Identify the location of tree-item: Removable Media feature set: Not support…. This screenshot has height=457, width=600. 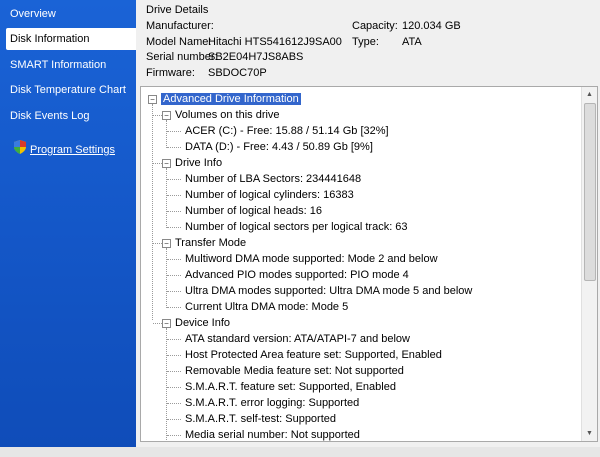
(294, 371).